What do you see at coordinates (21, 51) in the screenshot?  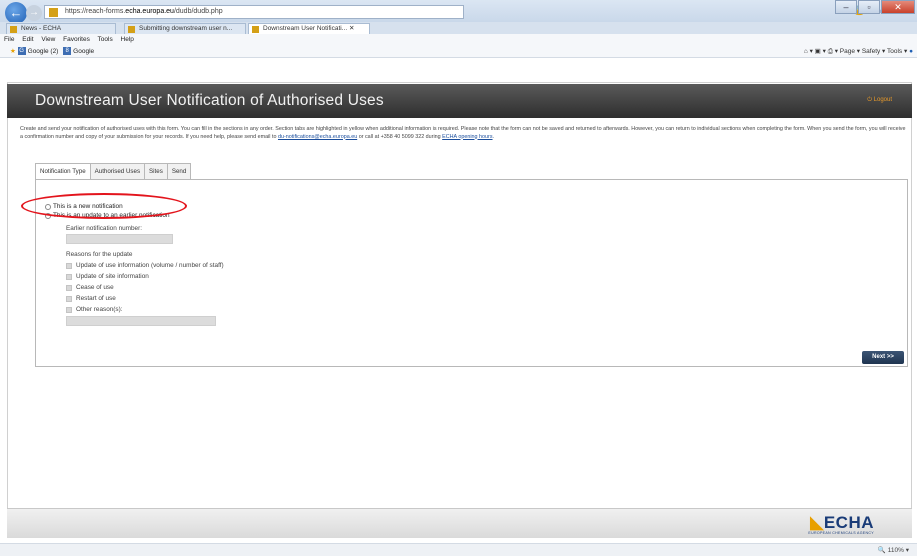 I see `google-icon: G` at bounding box center [21, 51].